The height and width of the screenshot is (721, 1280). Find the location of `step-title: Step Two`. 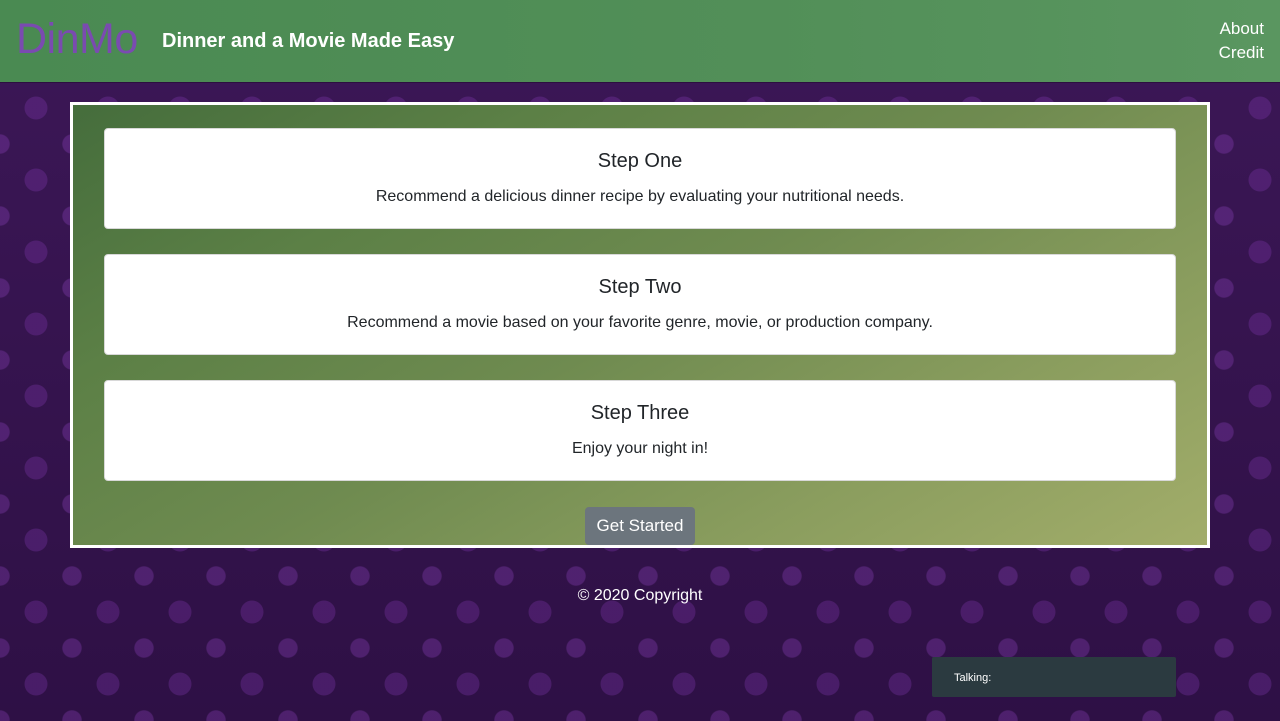

step-title: Step Two is located at coordinates (640, 287).